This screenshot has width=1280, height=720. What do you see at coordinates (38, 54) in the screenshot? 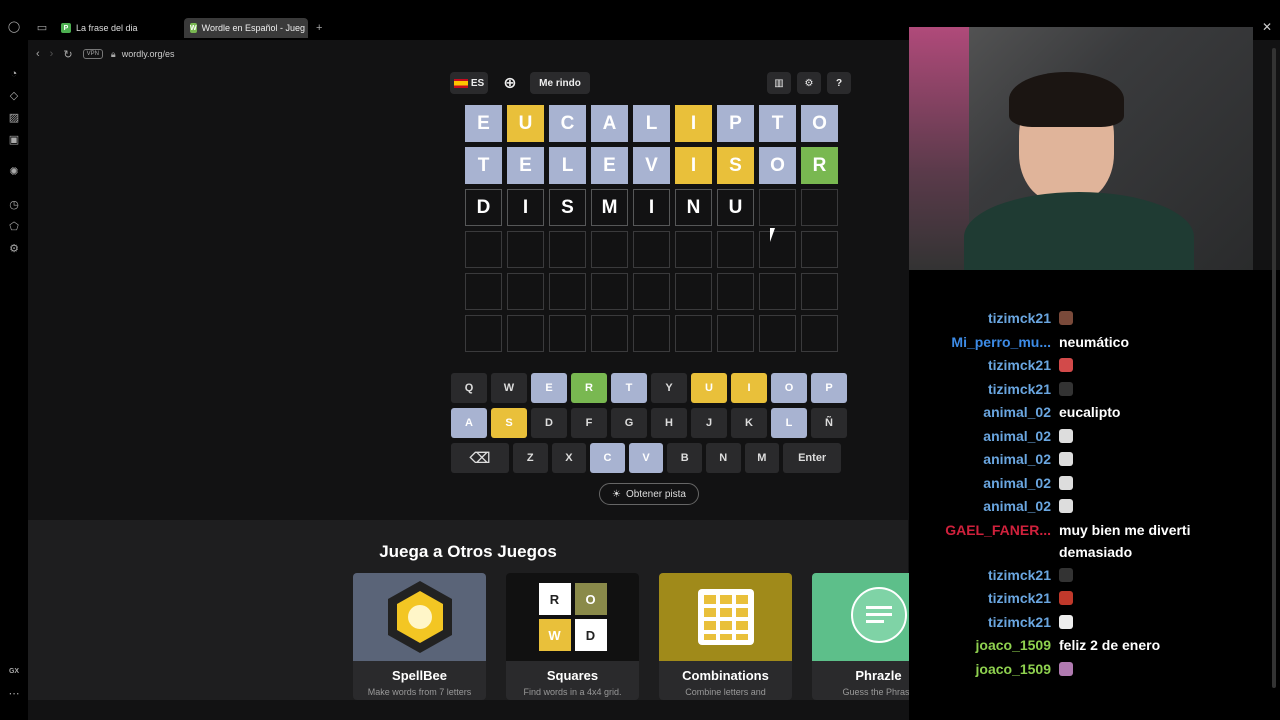
I see `back-icon: ‹` at bounding box center [38, 54].